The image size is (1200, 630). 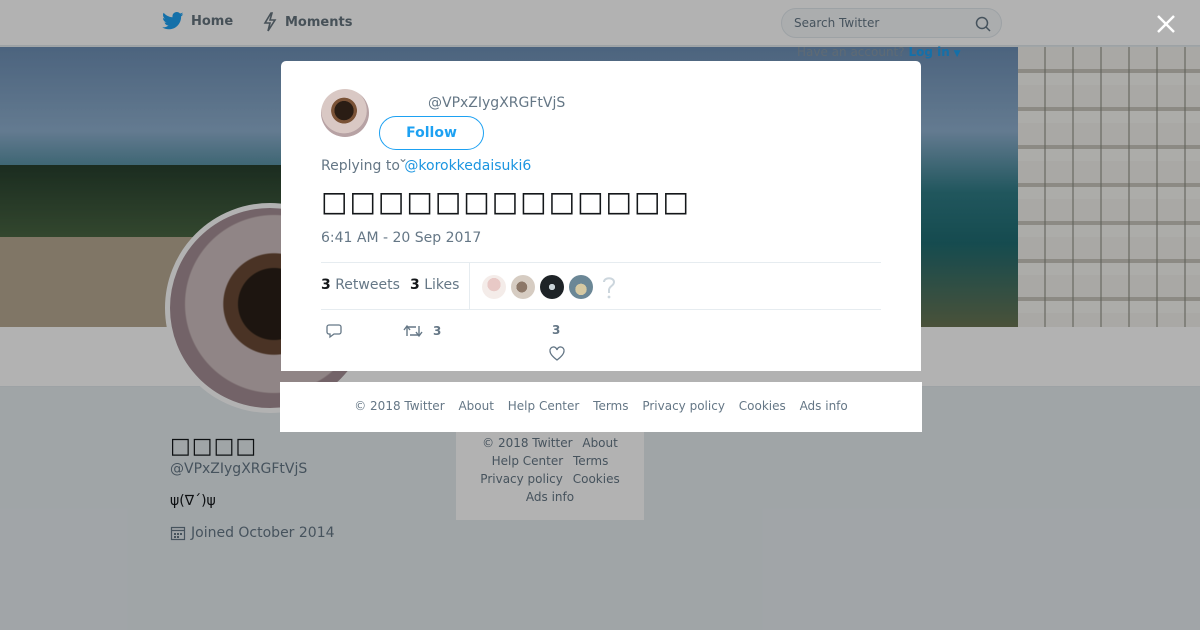 I want to click on stats-divider, so click(x=469, y=286).